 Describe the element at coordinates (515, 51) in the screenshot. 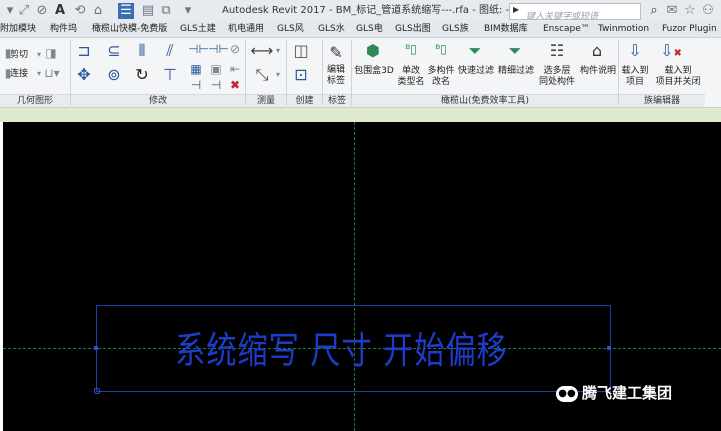

I see `fine-filter-icon: ⏷` at that location.